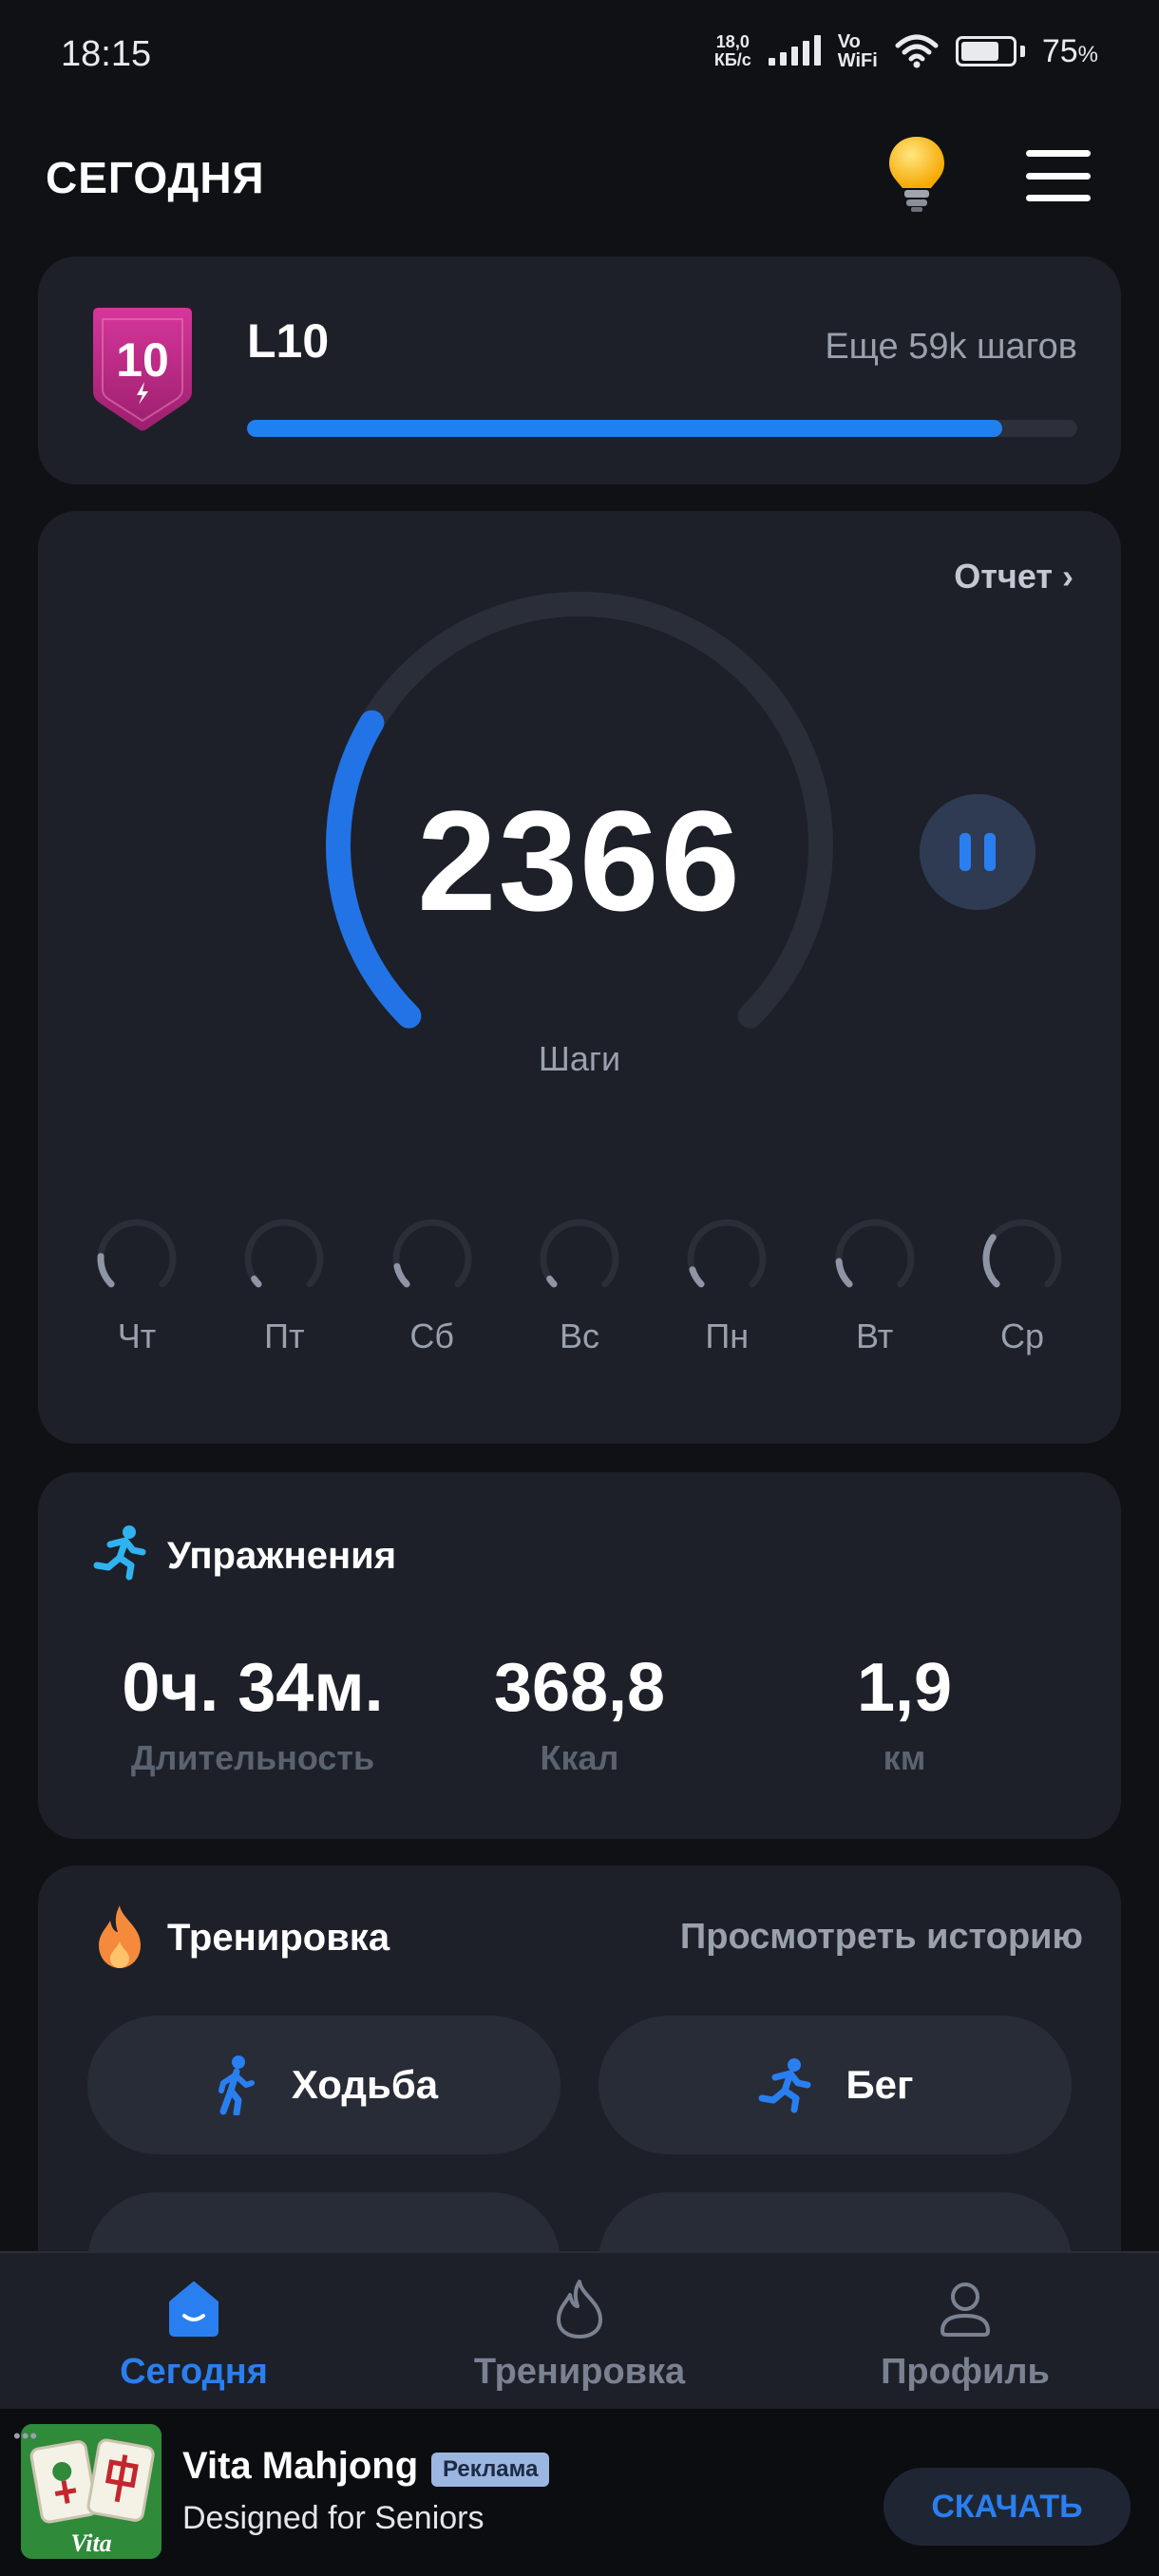 Image resolution: width=1159 pixels, height=2576 pixels. What do you see at coordinates (784, 2085) in the screenshot?
I see `run-icon` at bounding box center [784, 2085].